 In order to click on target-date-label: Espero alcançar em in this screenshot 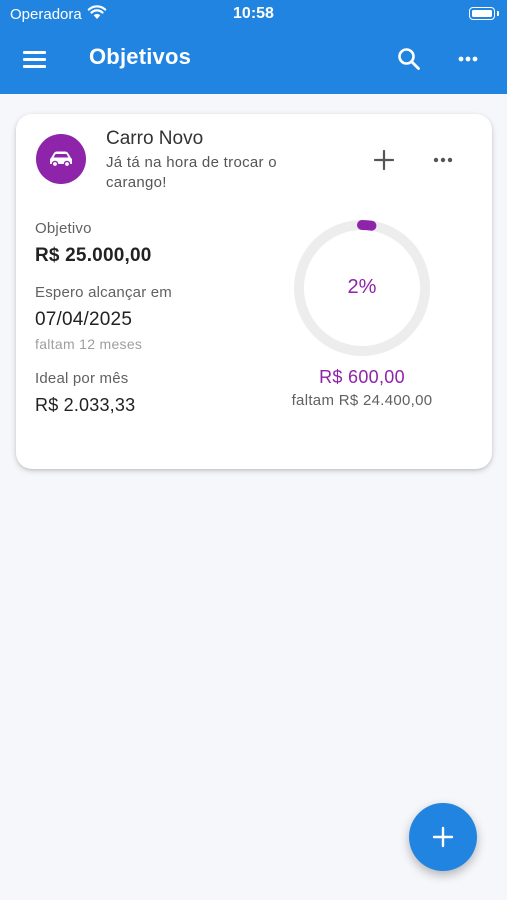, I will do `click(103, 292)`.